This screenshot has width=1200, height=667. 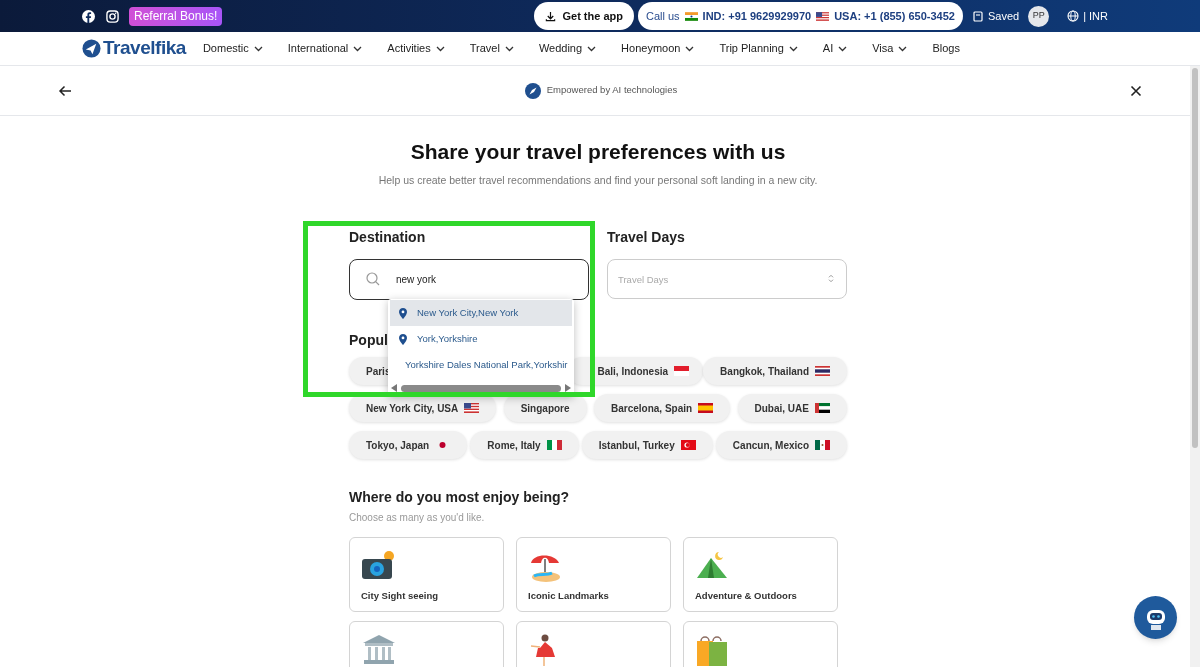 I want to click on close-icon, so click(x=1136, y=90).